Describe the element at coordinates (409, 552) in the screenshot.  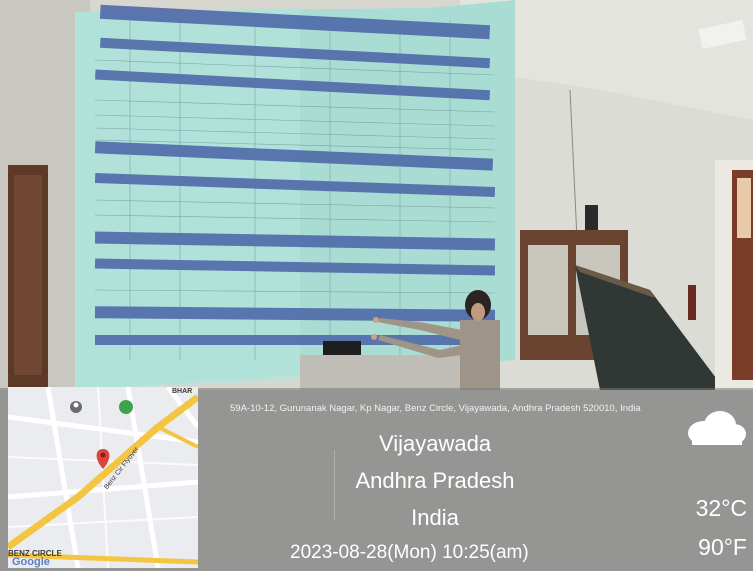
I see `datetime-text: 2023-08-28(Mon) 10:25(am)` at that location.